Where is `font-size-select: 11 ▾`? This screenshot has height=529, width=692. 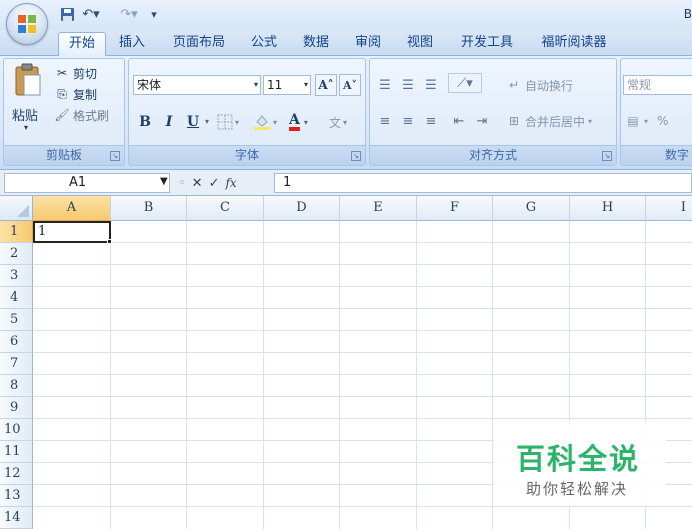 font-size-select: 11 ▾ is located at coordinates (287, 85).